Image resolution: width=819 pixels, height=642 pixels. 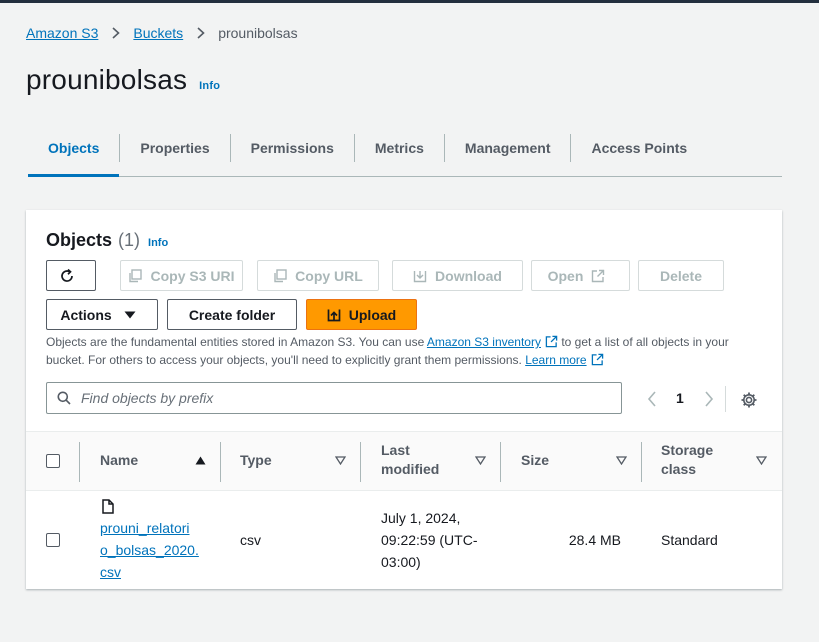 I want to click on objects-info-link: Info, so click(x=158, y=243).